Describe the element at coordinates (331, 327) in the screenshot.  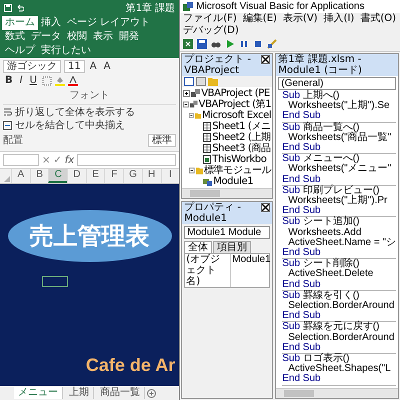
I see `code-line: Sub 罫線を元に戻す()` at that location.